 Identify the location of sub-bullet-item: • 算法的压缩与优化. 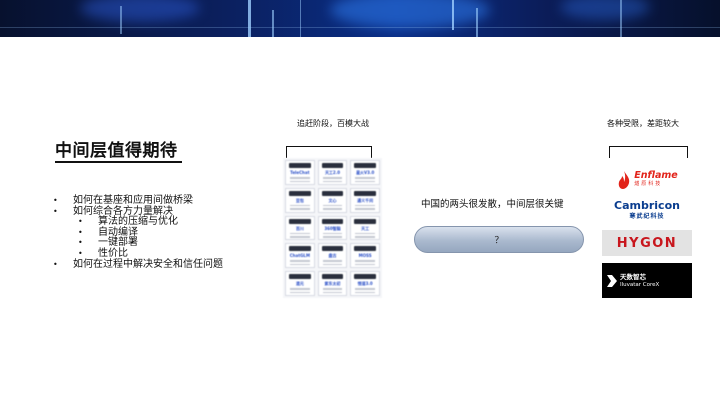
(138, 222).